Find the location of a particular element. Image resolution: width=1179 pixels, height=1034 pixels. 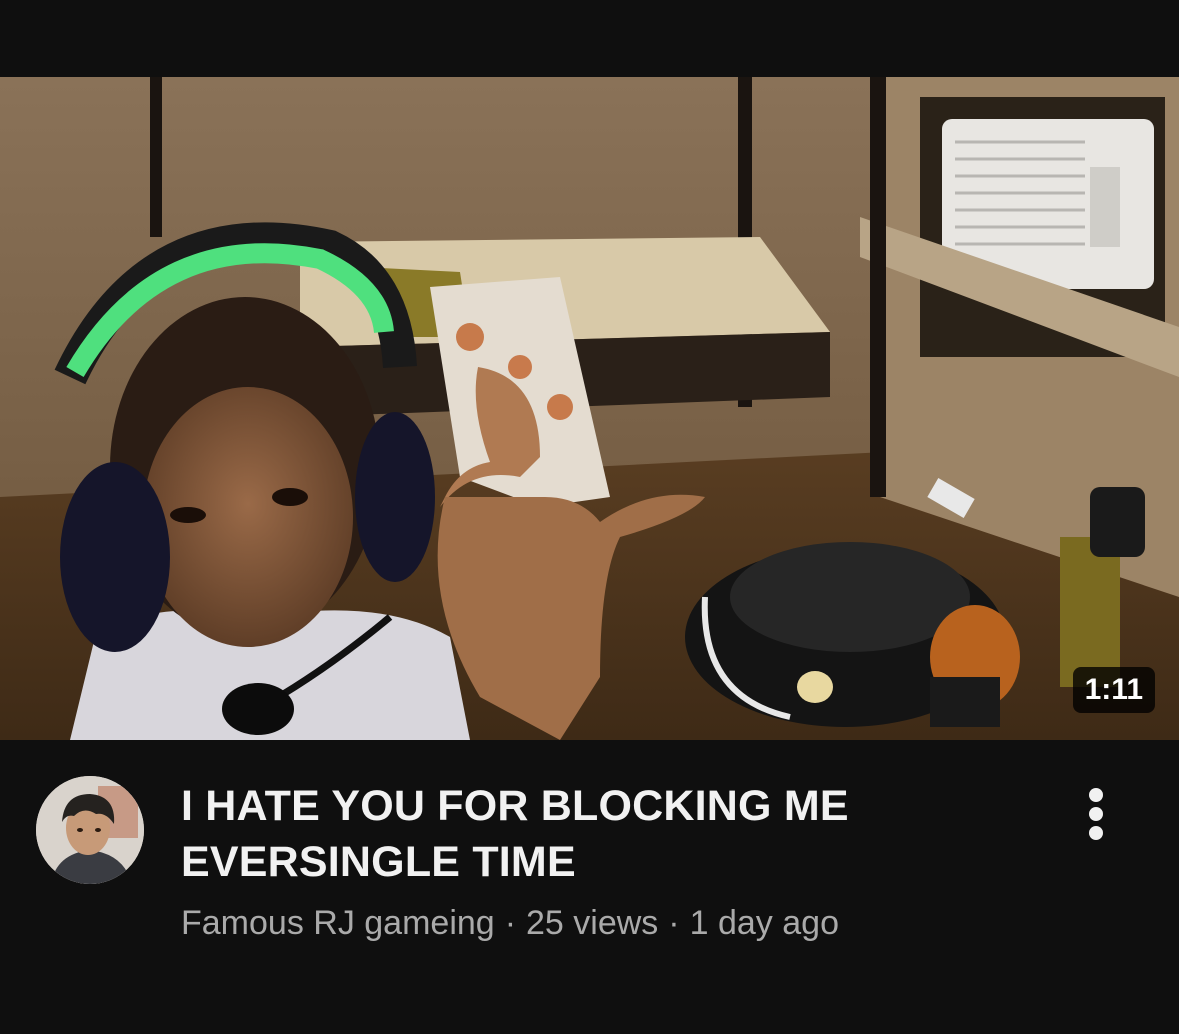

view-count: 25 views is located at coordinates (592, 923).